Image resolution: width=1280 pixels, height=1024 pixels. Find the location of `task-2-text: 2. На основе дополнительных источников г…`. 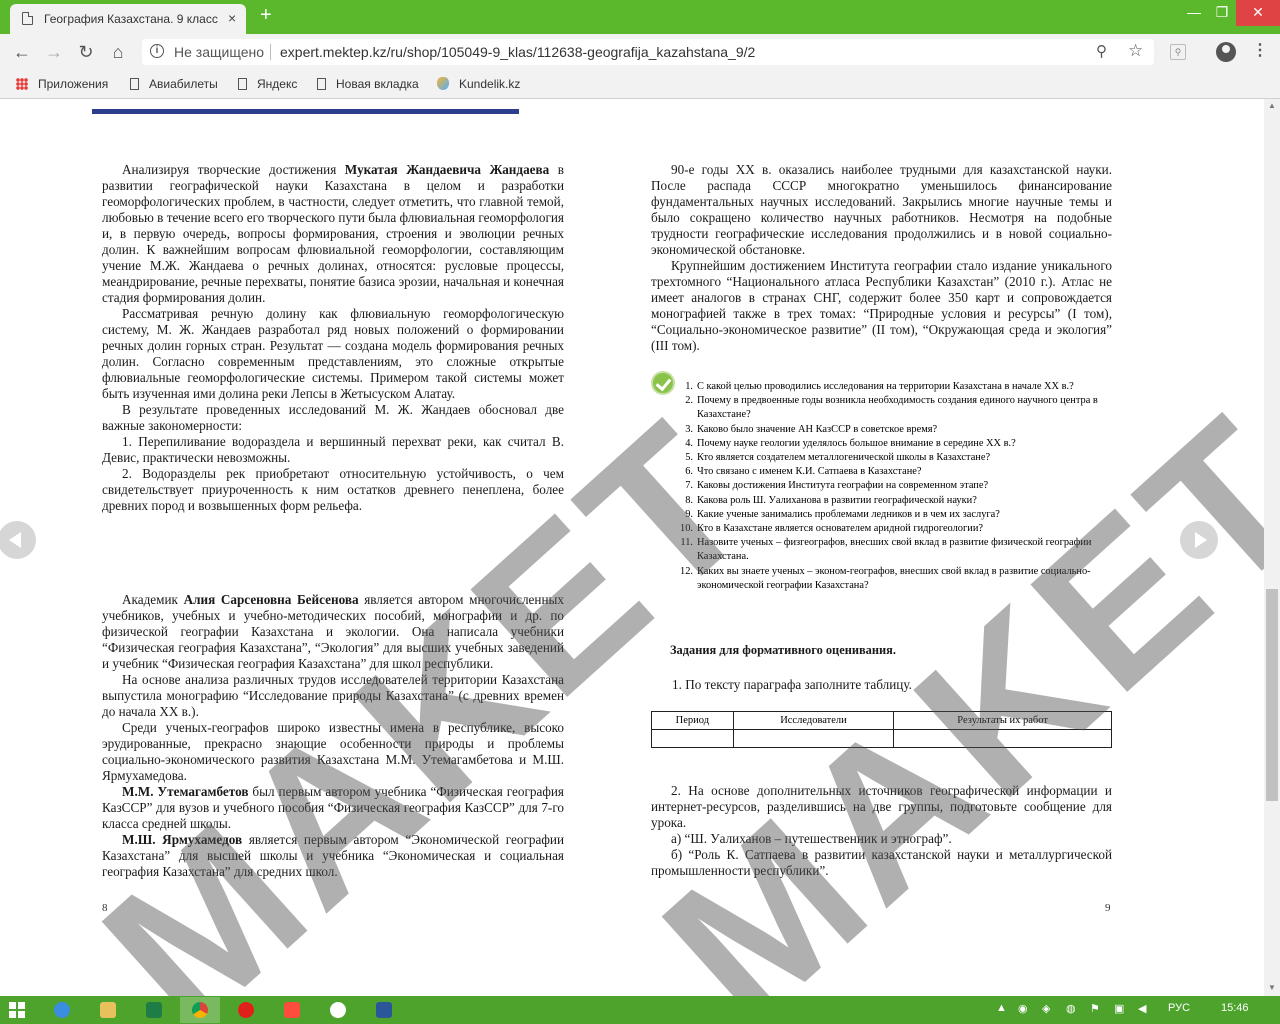

task-2-text: 2. На основе дополнительных источников г… is located at coordinates (881, 806).